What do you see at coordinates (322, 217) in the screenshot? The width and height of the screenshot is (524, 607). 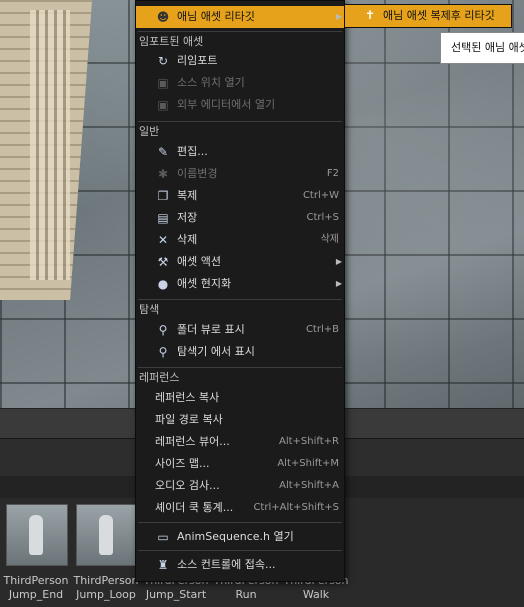 I see `menu-shortcut: Ctrl+S` at bounding box center [322, 217].